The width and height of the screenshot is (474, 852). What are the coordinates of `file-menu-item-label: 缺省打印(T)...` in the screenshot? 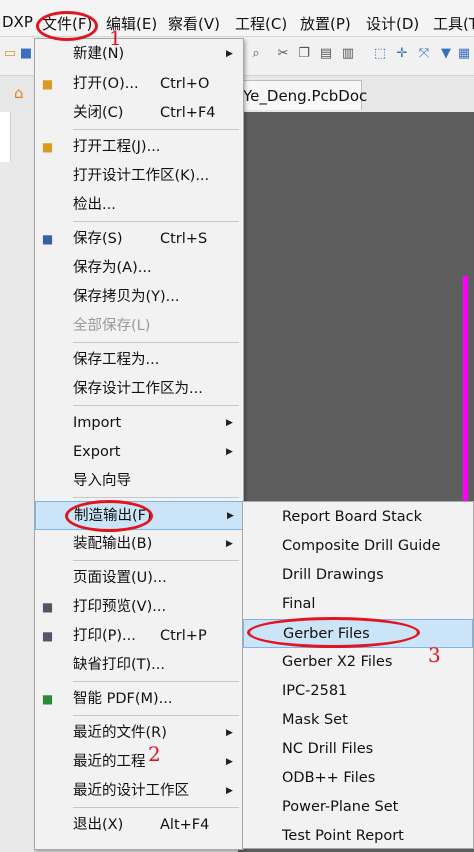 It's located at (119, 665).